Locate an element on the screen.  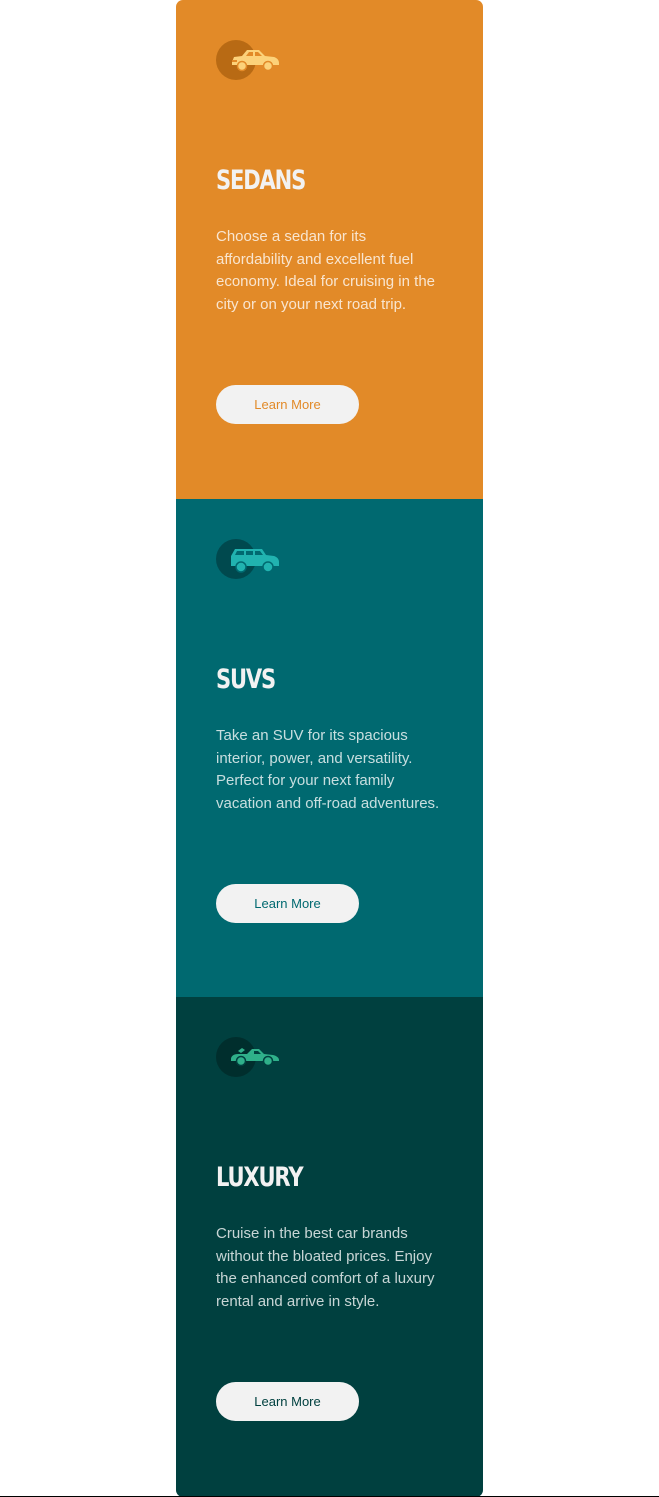
sedans-learn-more-button: Learn More is located at coordinates (287, 404).